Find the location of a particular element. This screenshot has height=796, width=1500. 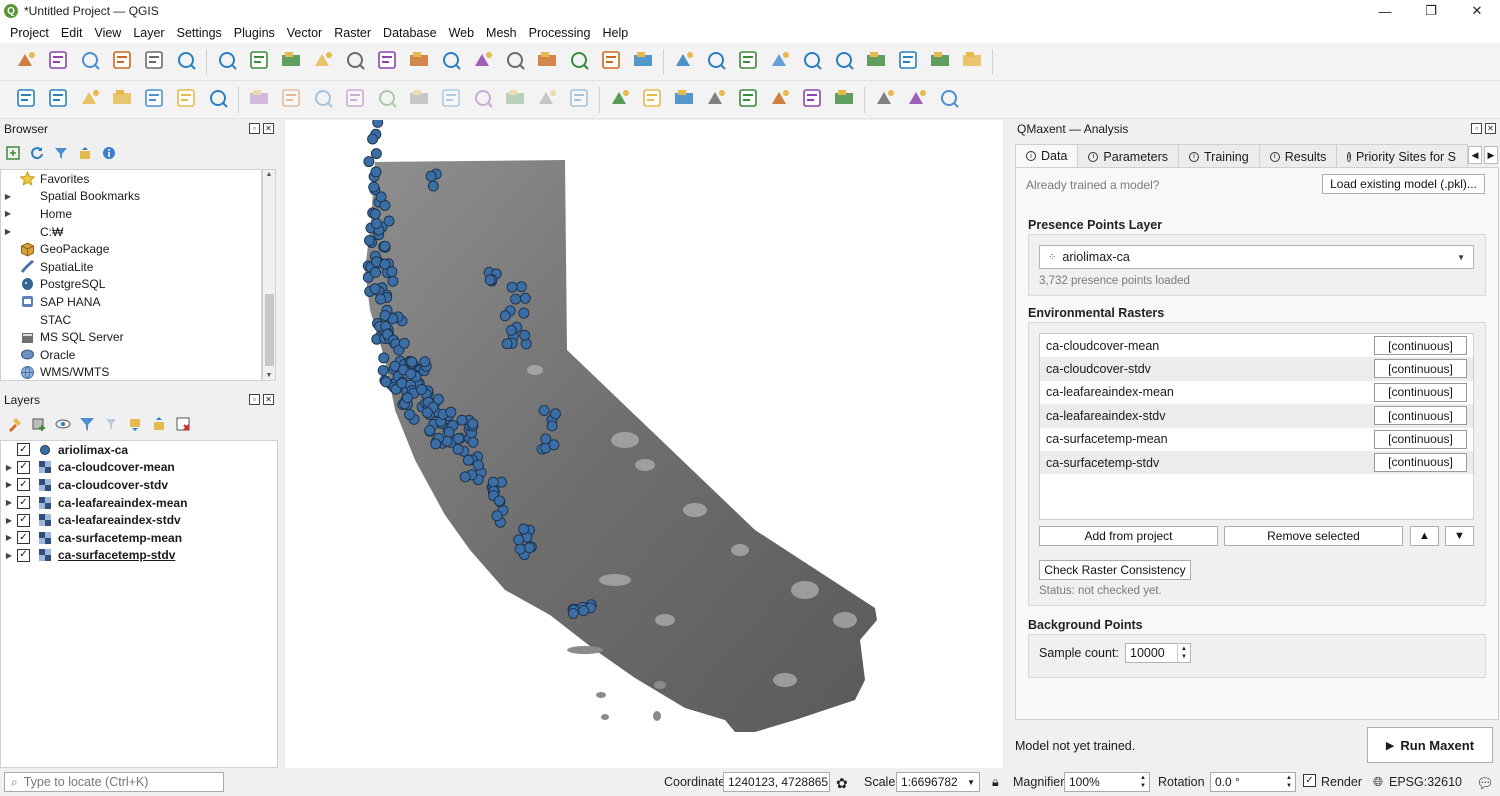

toggle-extents-icon: ✿ is located at coordinates (842, 783).